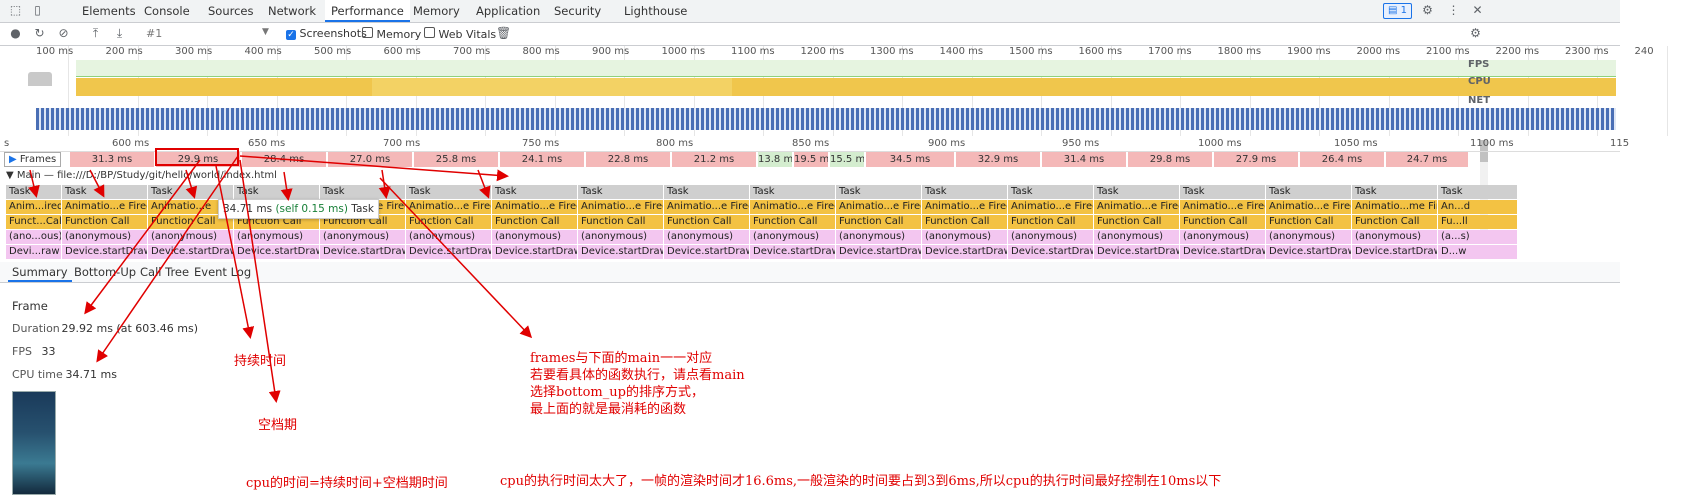 This screenshot has height=495, width=1700. Describe the element at coordinates (621, 358) in the screenshot. I see `annotation-line: frames与下面的main一一对应` at that location.